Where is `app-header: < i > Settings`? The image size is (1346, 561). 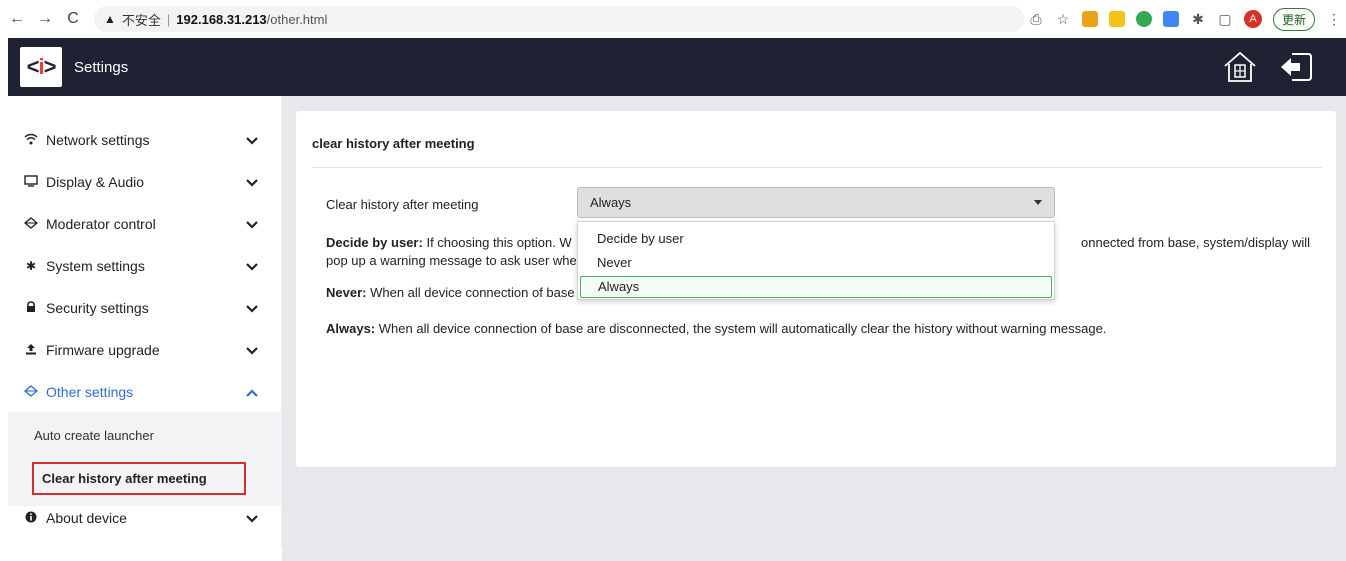
app-header: < i > Settings is located at coordinates (677, 67).